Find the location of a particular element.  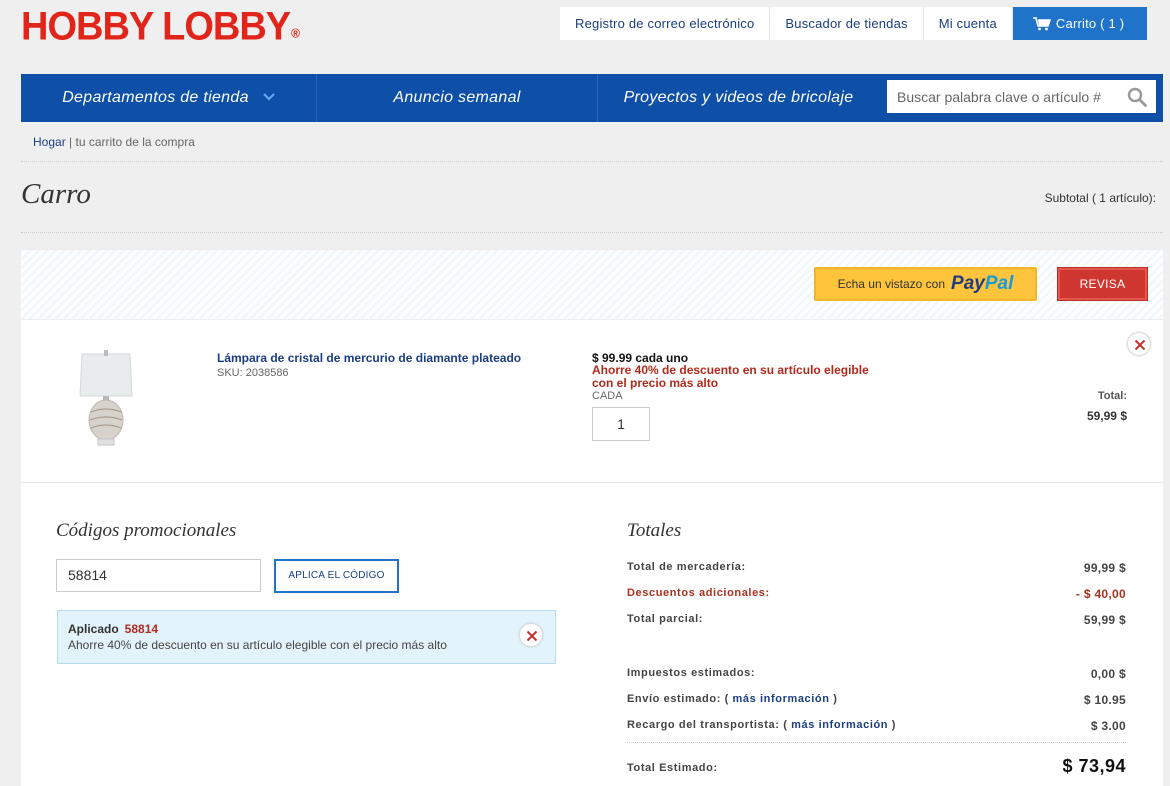

breadcrumb: Hogar | tu carrito de la compra is located at coordinates (114, 142).